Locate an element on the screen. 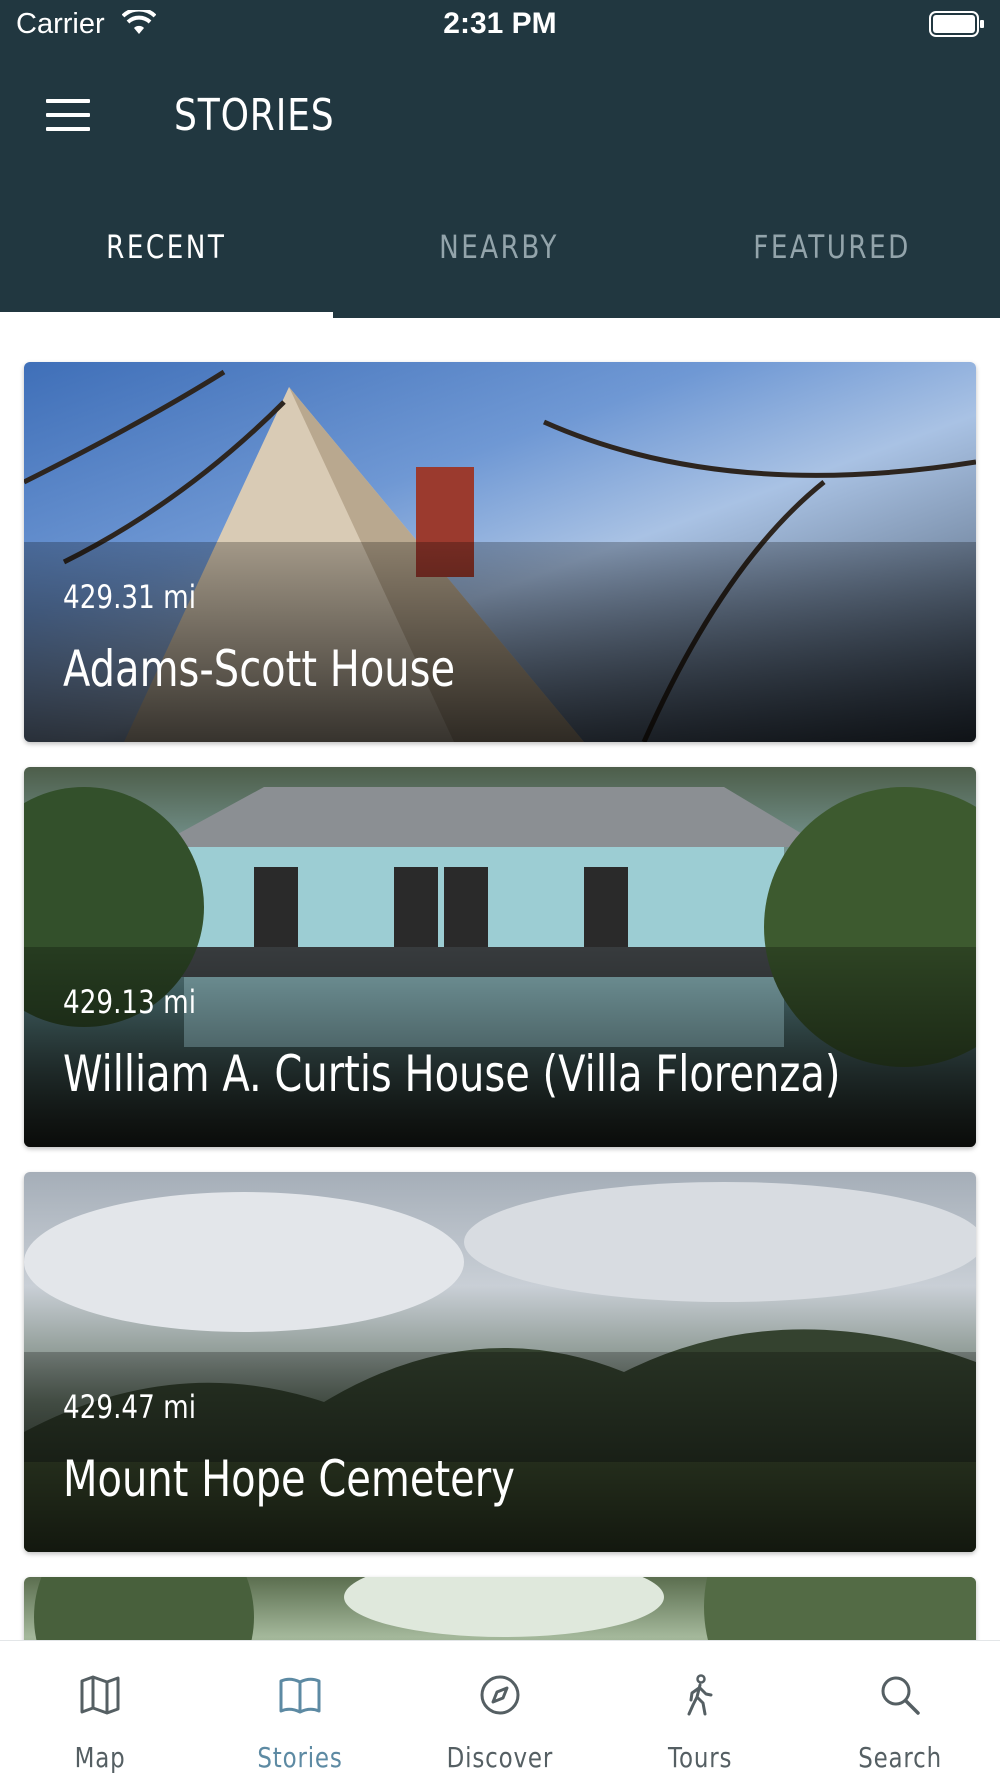 This screenshot has width=1000, height=1779. nav-tours-label: Tours is located at coordinates (700, 1757).